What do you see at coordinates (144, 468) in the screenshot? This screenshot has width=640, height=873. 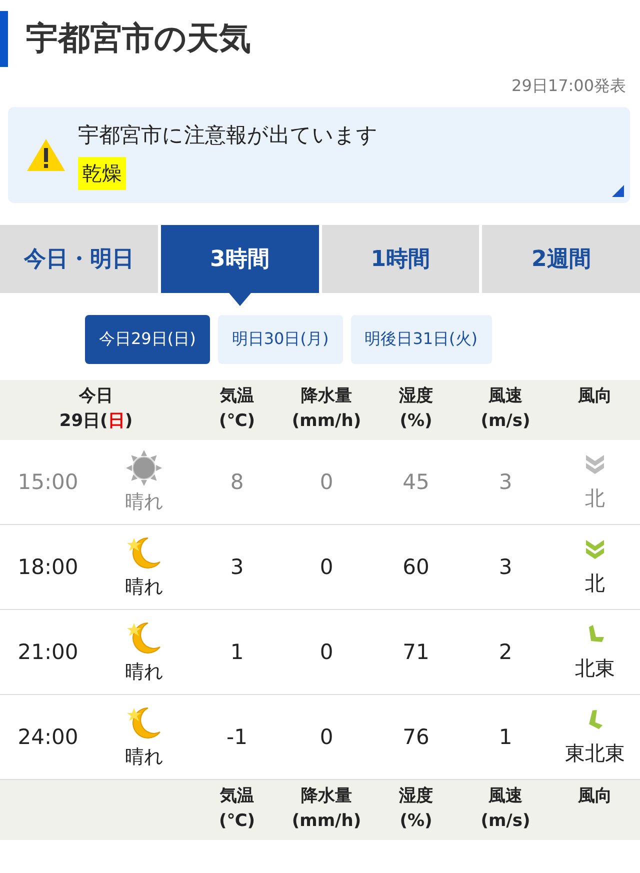 I see `sun-icon` at bounding box center [144, 468].